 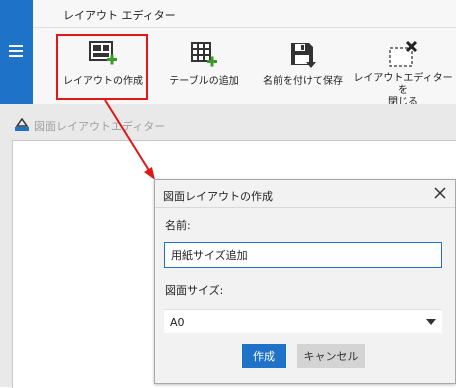 I want to click on dialog-title: 図面レイアウトの作成, so click(x=218, y=196).